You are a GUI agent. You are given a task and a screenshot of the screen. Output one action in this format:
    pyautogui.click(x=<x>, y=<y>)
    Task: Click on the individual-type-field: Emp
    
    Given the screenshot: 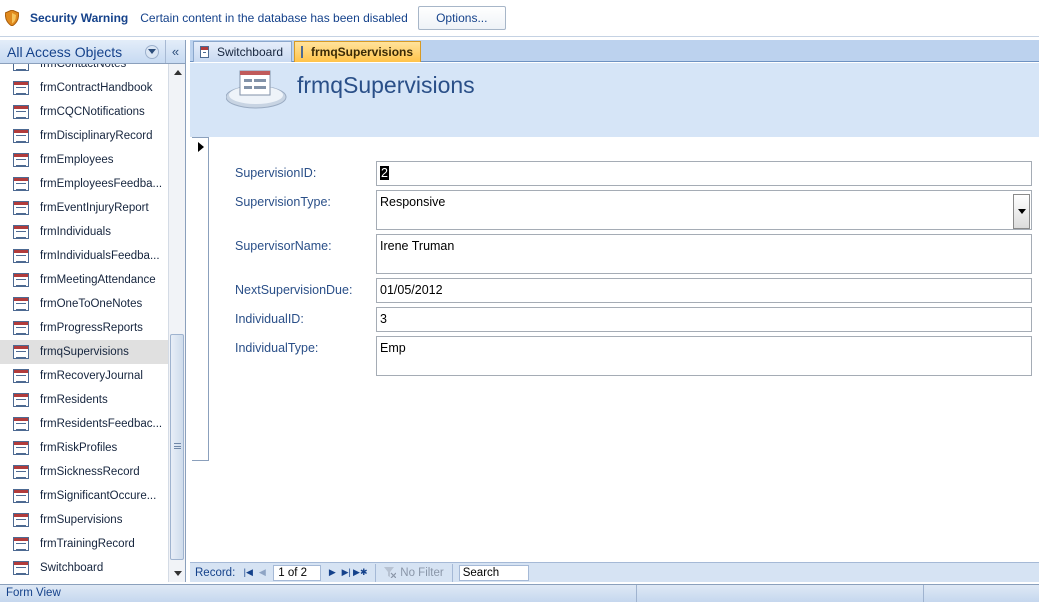 What is the action you would take?
    pyautogui.click(x=704, y=356)
    